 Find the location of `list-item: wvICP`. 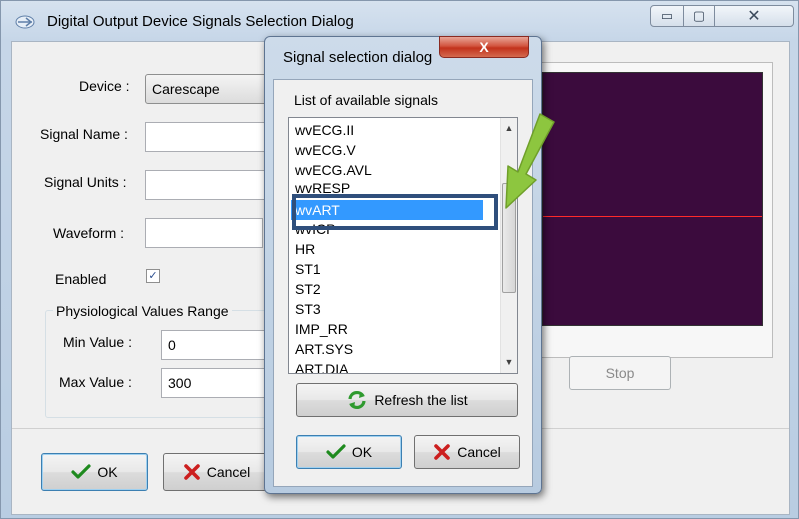

list-item: wvICP is located at coordinates (389, 229).